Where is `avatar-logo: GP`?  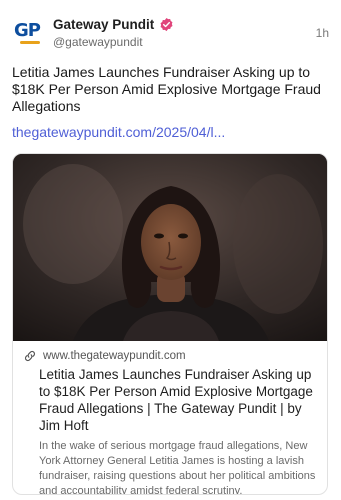
avatar-logo: GP is located at coordinates (27, 32).